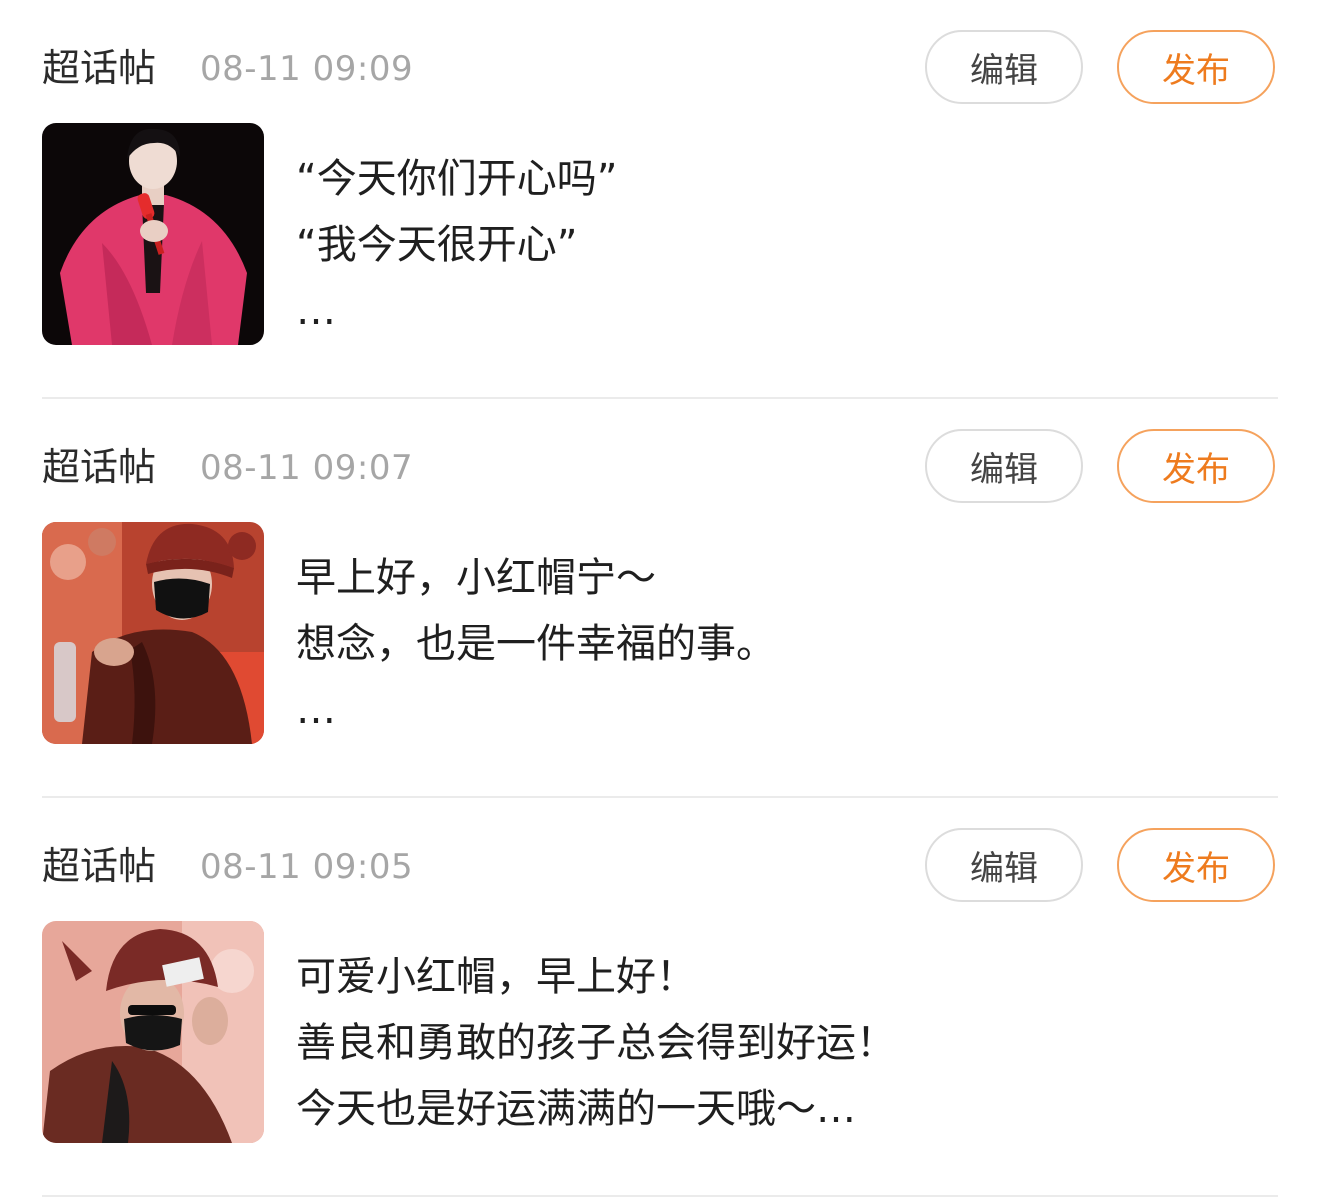 The height and width of the screenshot is (1199, 1320). What do you see at coordinates (496, 977) in the screenshot?
I see `post-content-line: 可爱小红帽，早上好！` at bounding box center [496, 977].